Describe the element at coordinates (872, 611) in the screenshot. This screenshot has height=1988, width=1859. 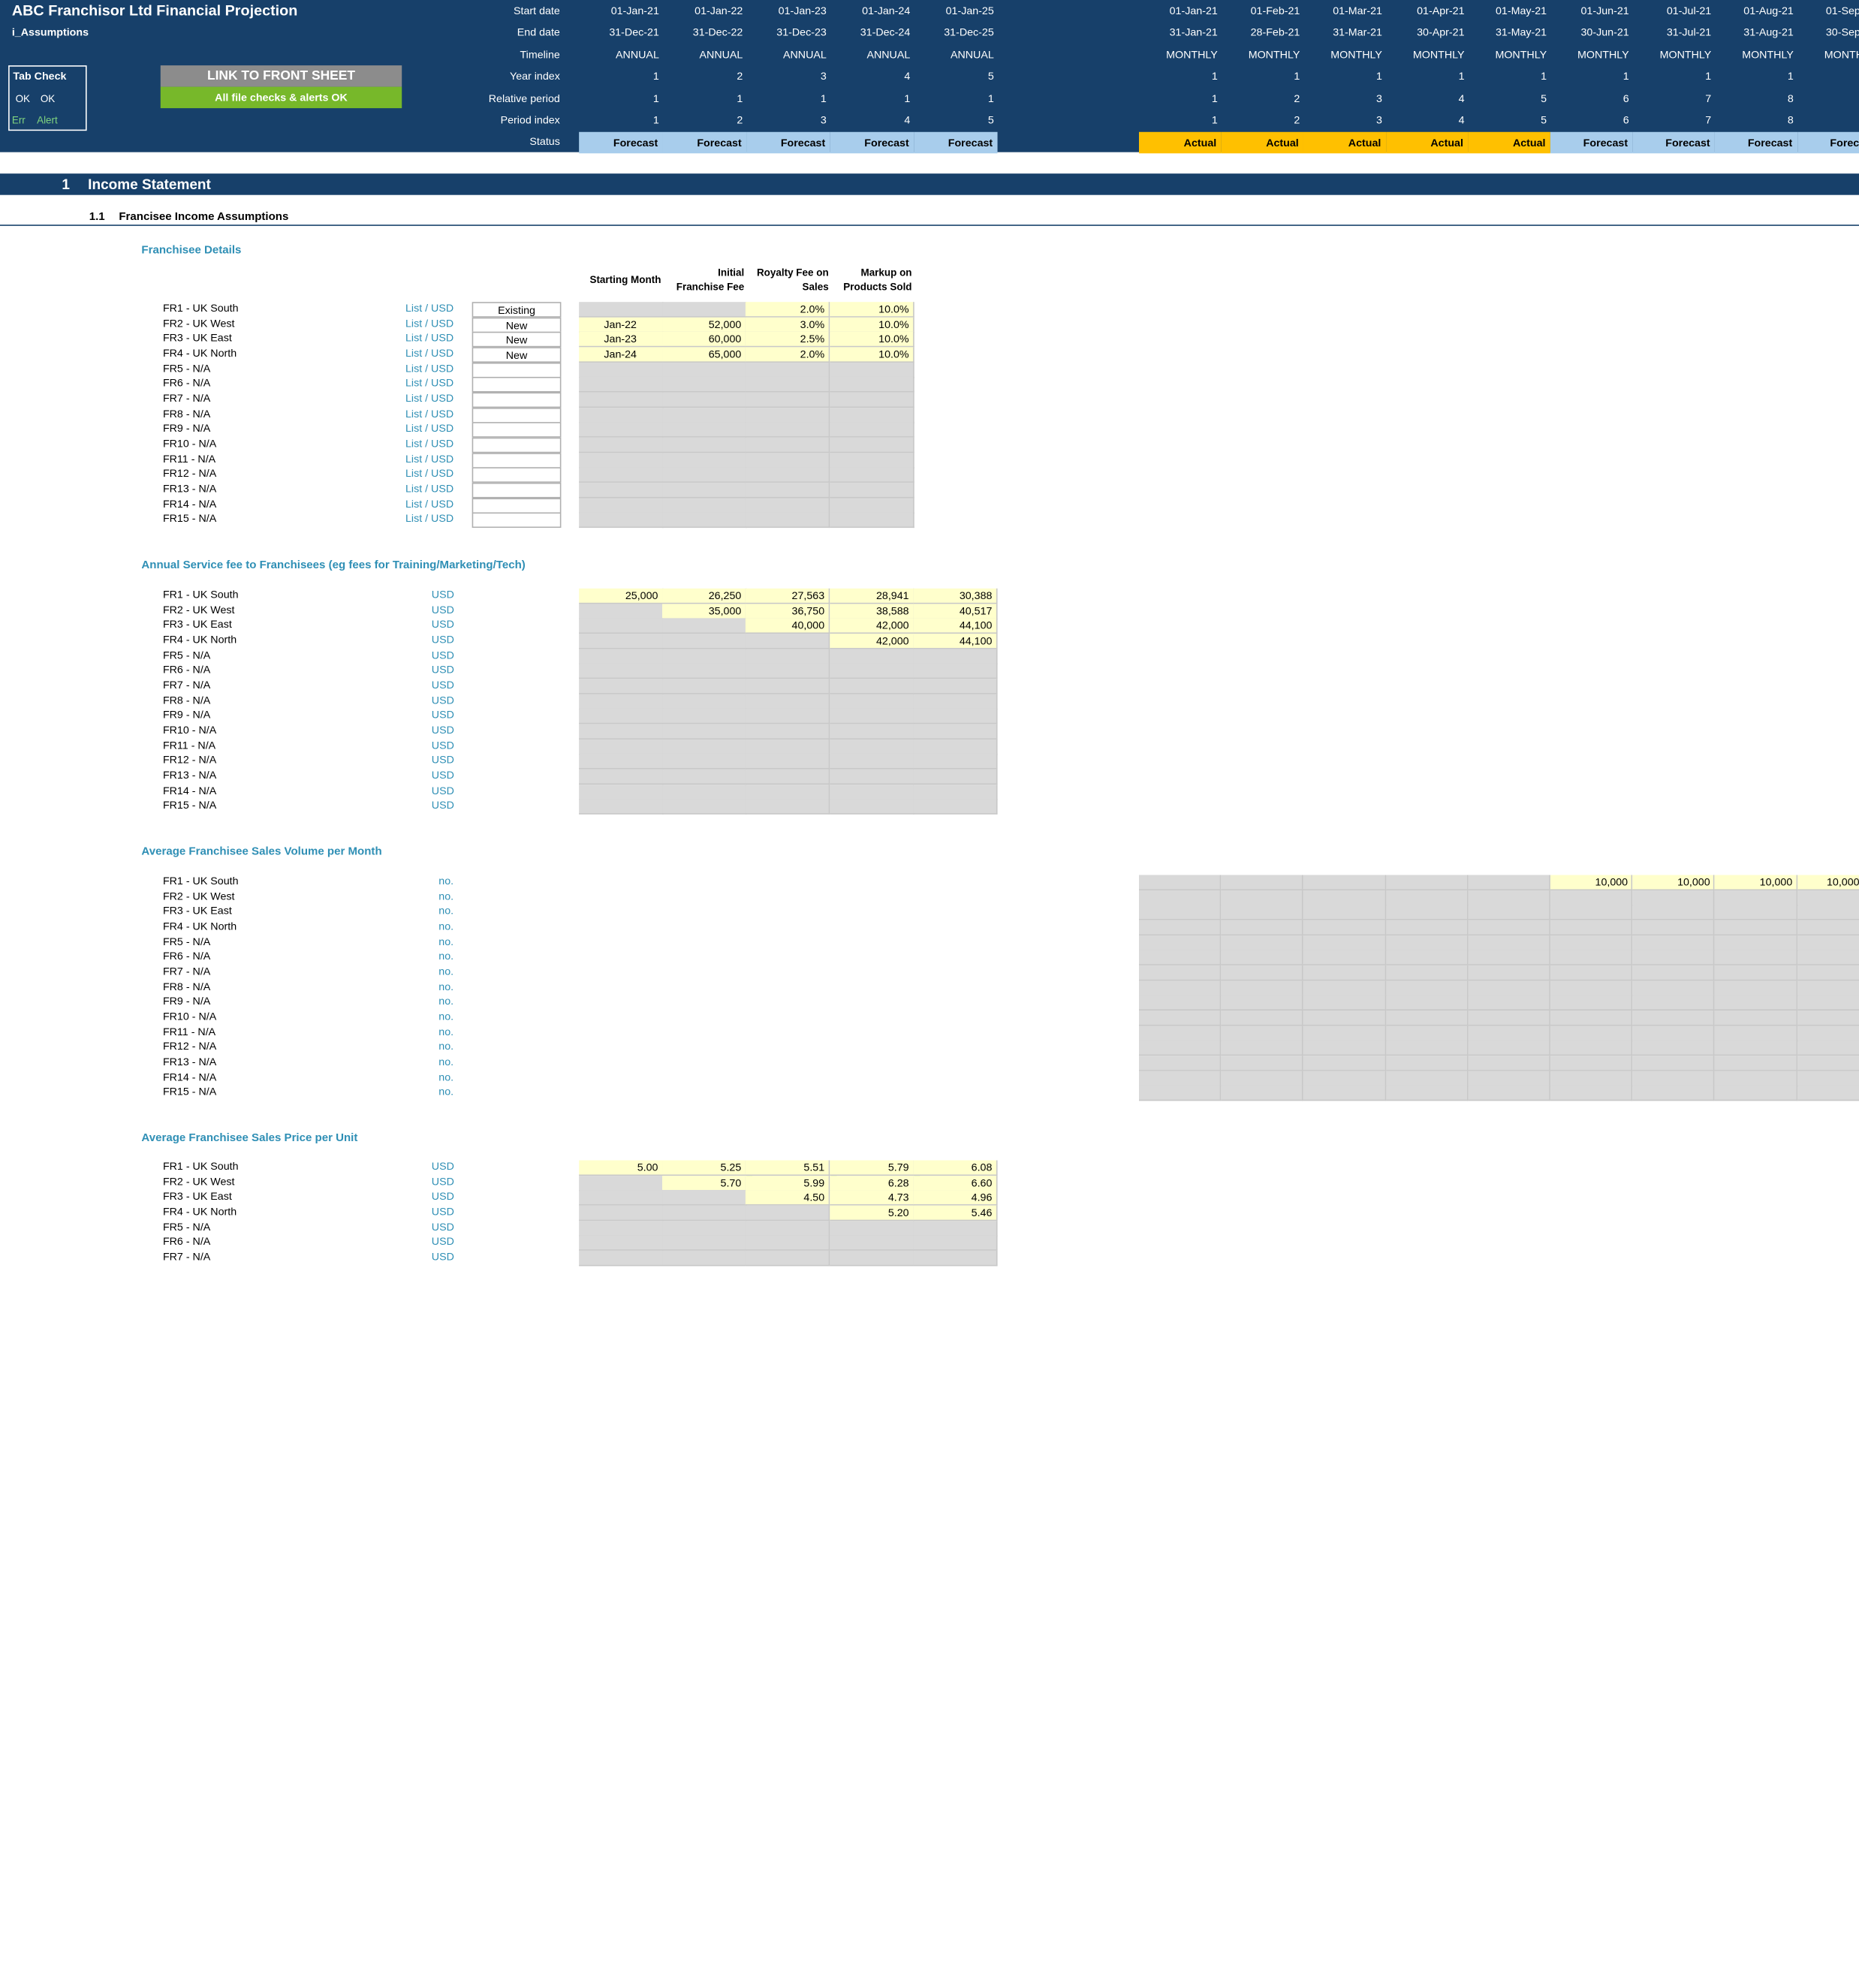
I see `service-fee-cell: 38,588` at that location.